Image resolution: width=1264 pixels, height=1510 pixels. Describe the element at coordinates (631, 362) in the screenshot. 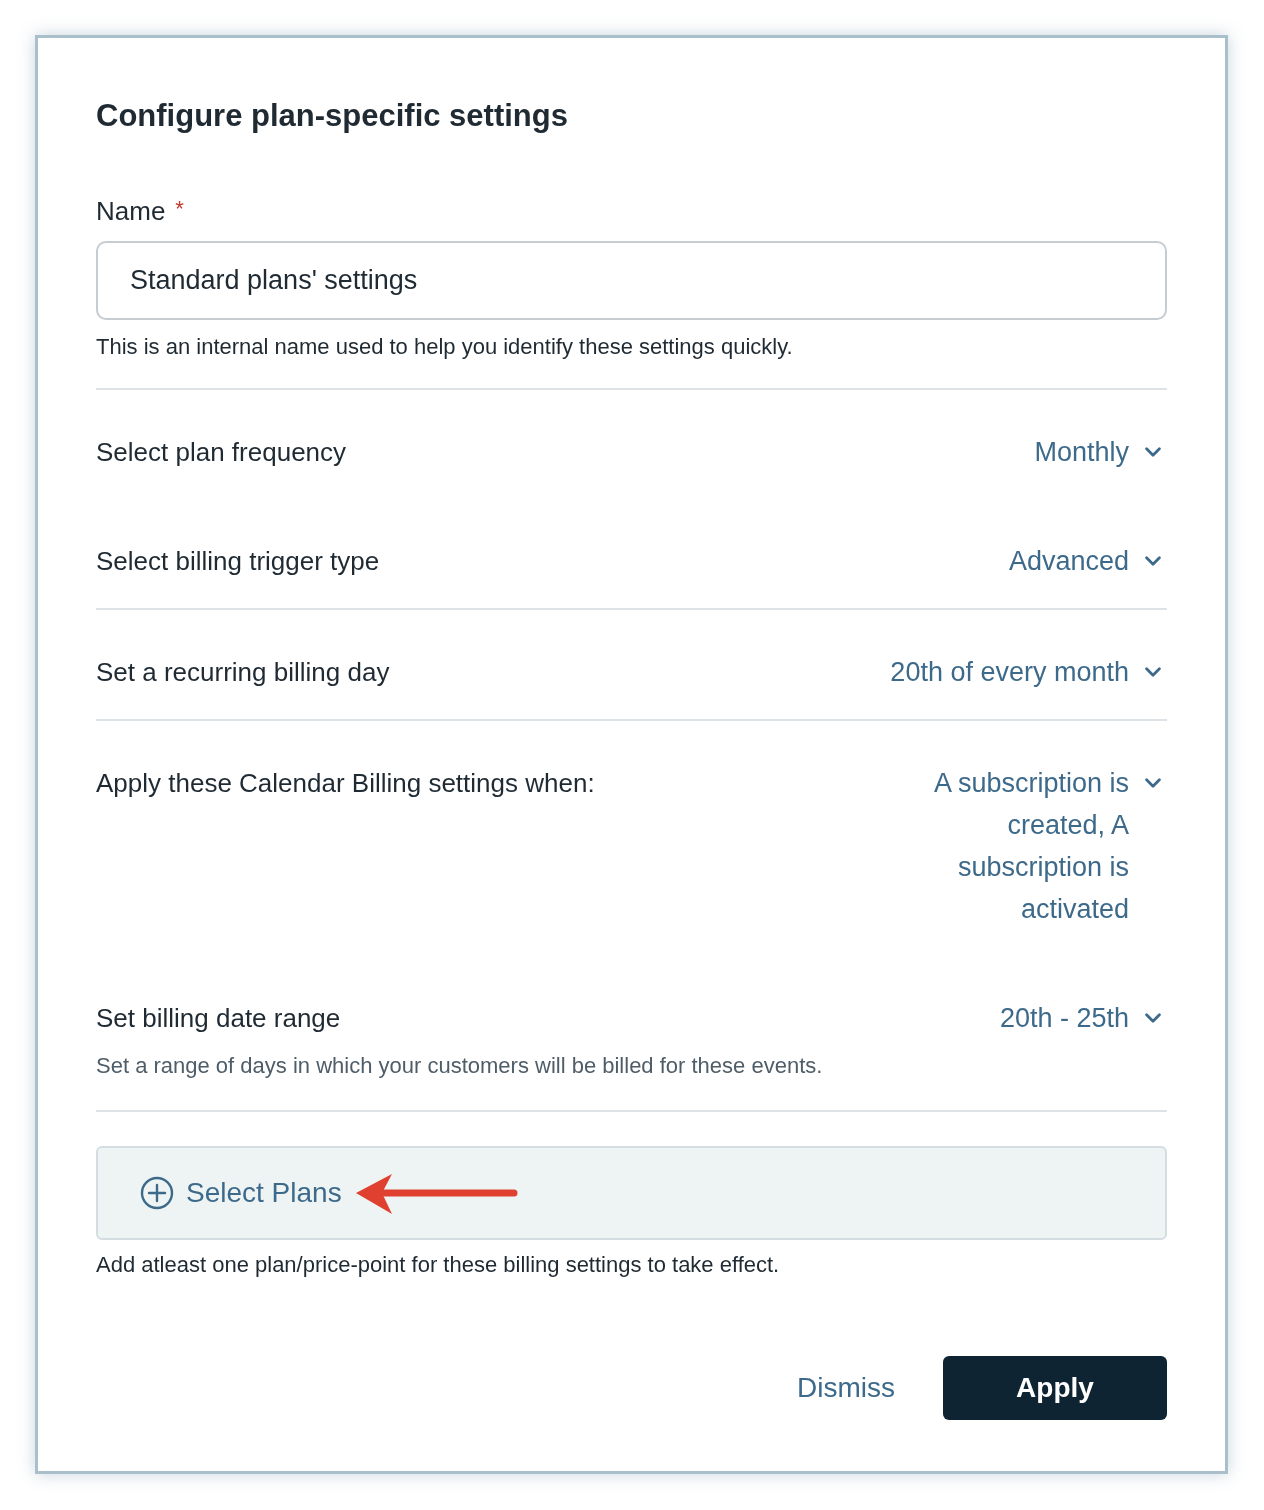

I see `help-text: This is an internal name used to help you identify these settings quickly.` at that location.